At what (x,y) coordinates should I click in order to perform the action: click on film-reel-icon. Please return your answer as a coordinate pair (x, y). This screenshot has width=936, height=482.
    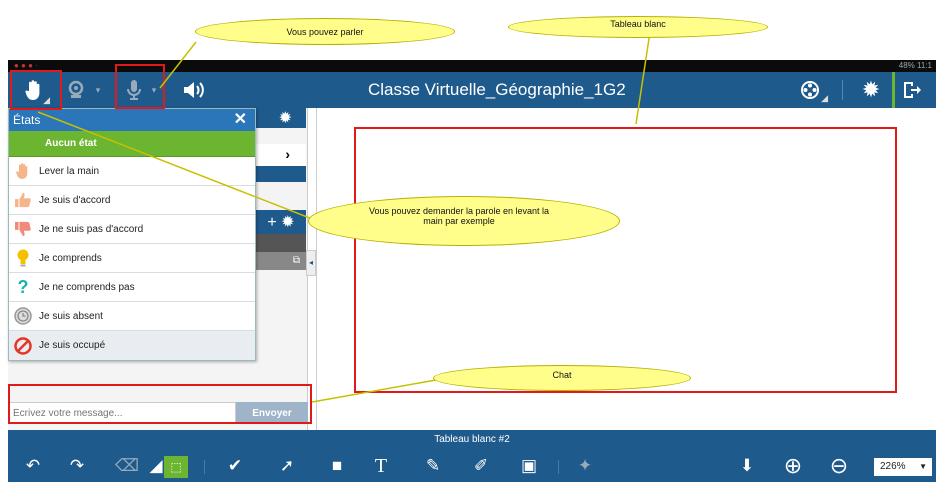
    Looking at the image, I should click on (810, 90).